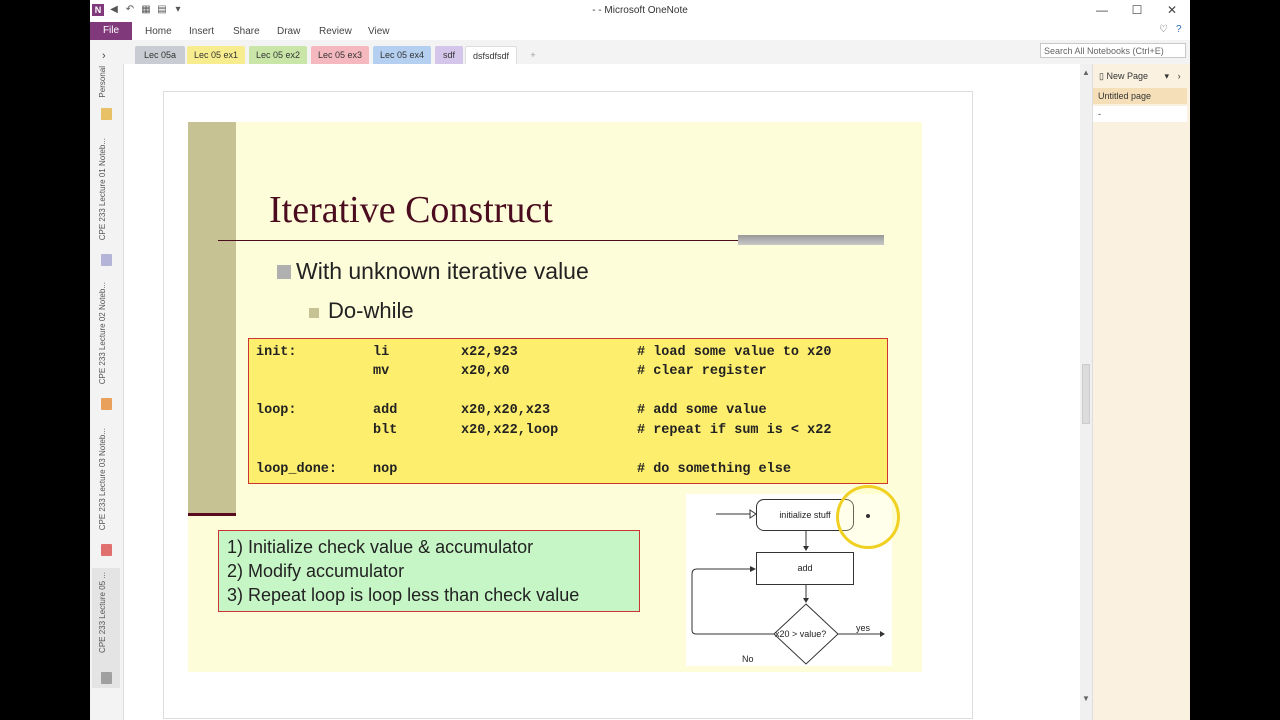  What do you see at coordinates (276, 410) in the screenshot?
I see `code-label: loop:` at bounding box center [276, 410].